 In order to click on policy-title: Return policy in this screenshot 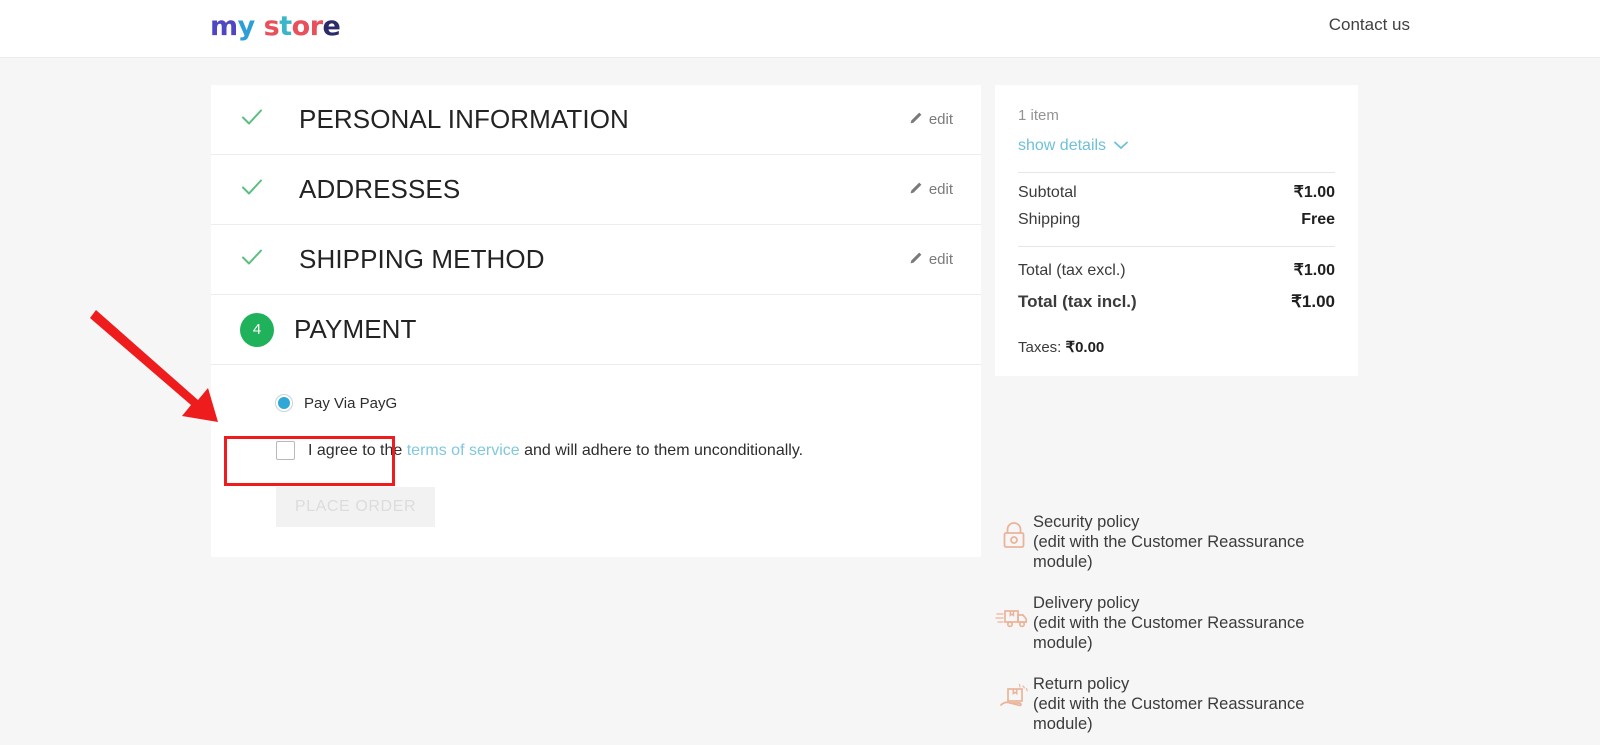, I will do `click(1081, 683)`.